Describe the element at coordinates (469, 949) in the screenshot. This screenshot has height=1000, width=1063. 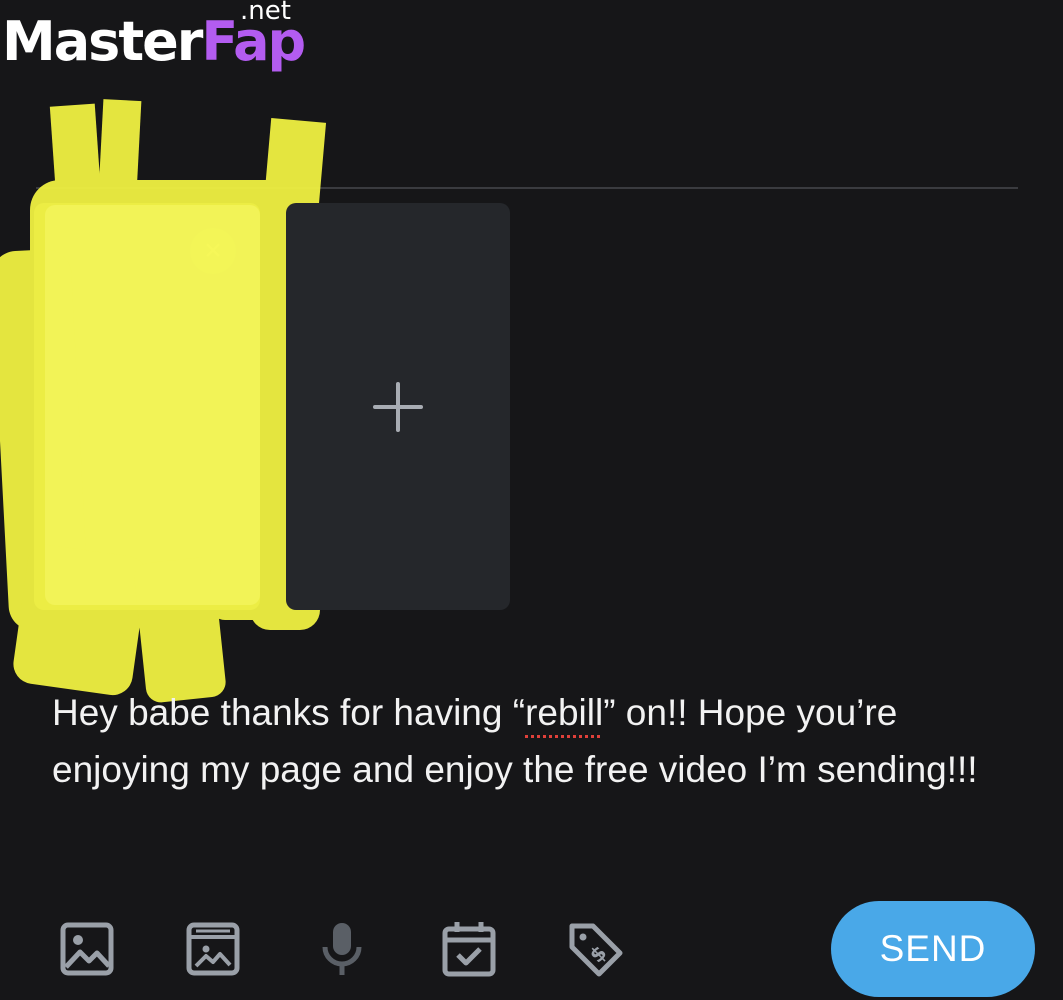
I see `calendar-check-icon` at that location.